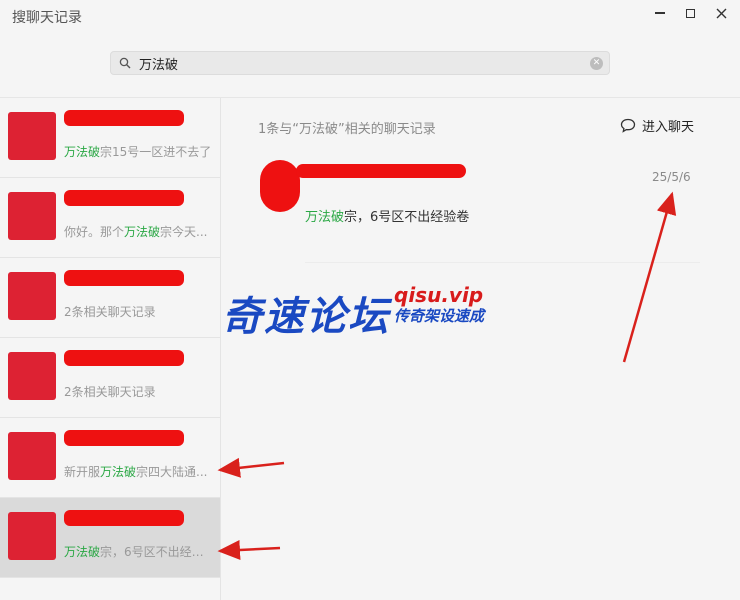 The image size is (740, 600). Describe the element at coordinates (94, 232) in the screenshot. I see `snippet-text: 你好。那个` at that location.